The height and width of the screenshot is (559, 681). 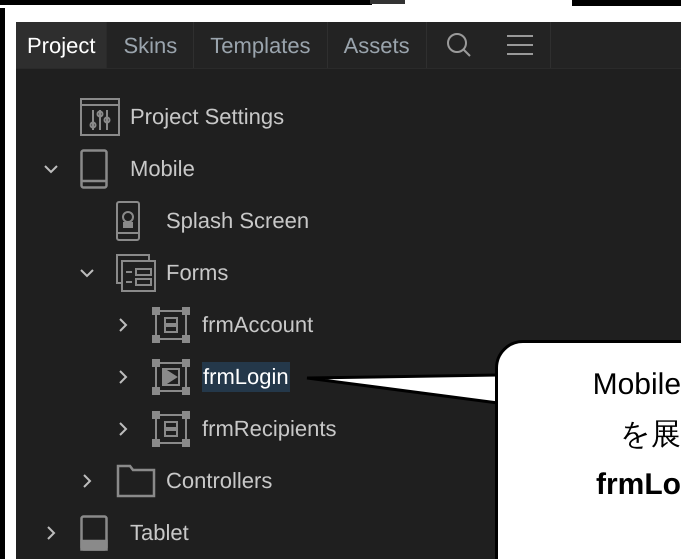 What do you see at coordinates (94, 533) in the screenshot?
I see `tablet-icon` at bounding box center [94, 533].